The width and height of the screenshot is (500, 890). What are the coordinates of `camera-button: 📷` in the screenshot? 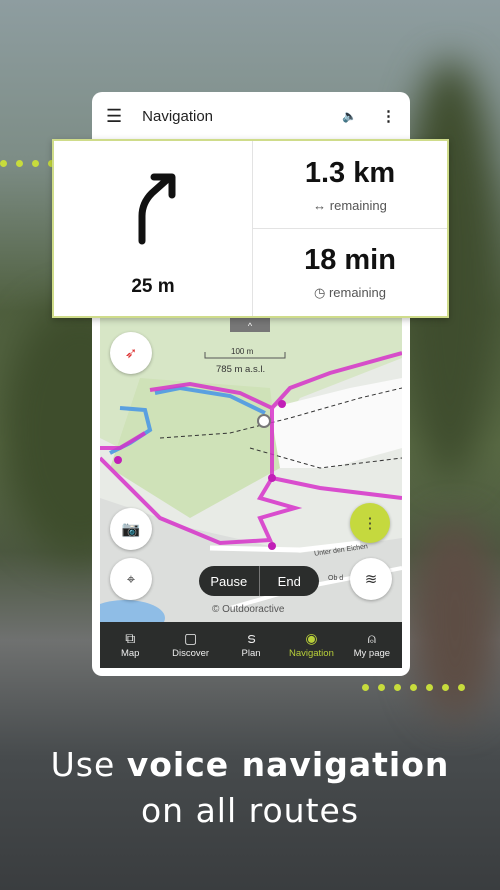 It's located at (131, 529).